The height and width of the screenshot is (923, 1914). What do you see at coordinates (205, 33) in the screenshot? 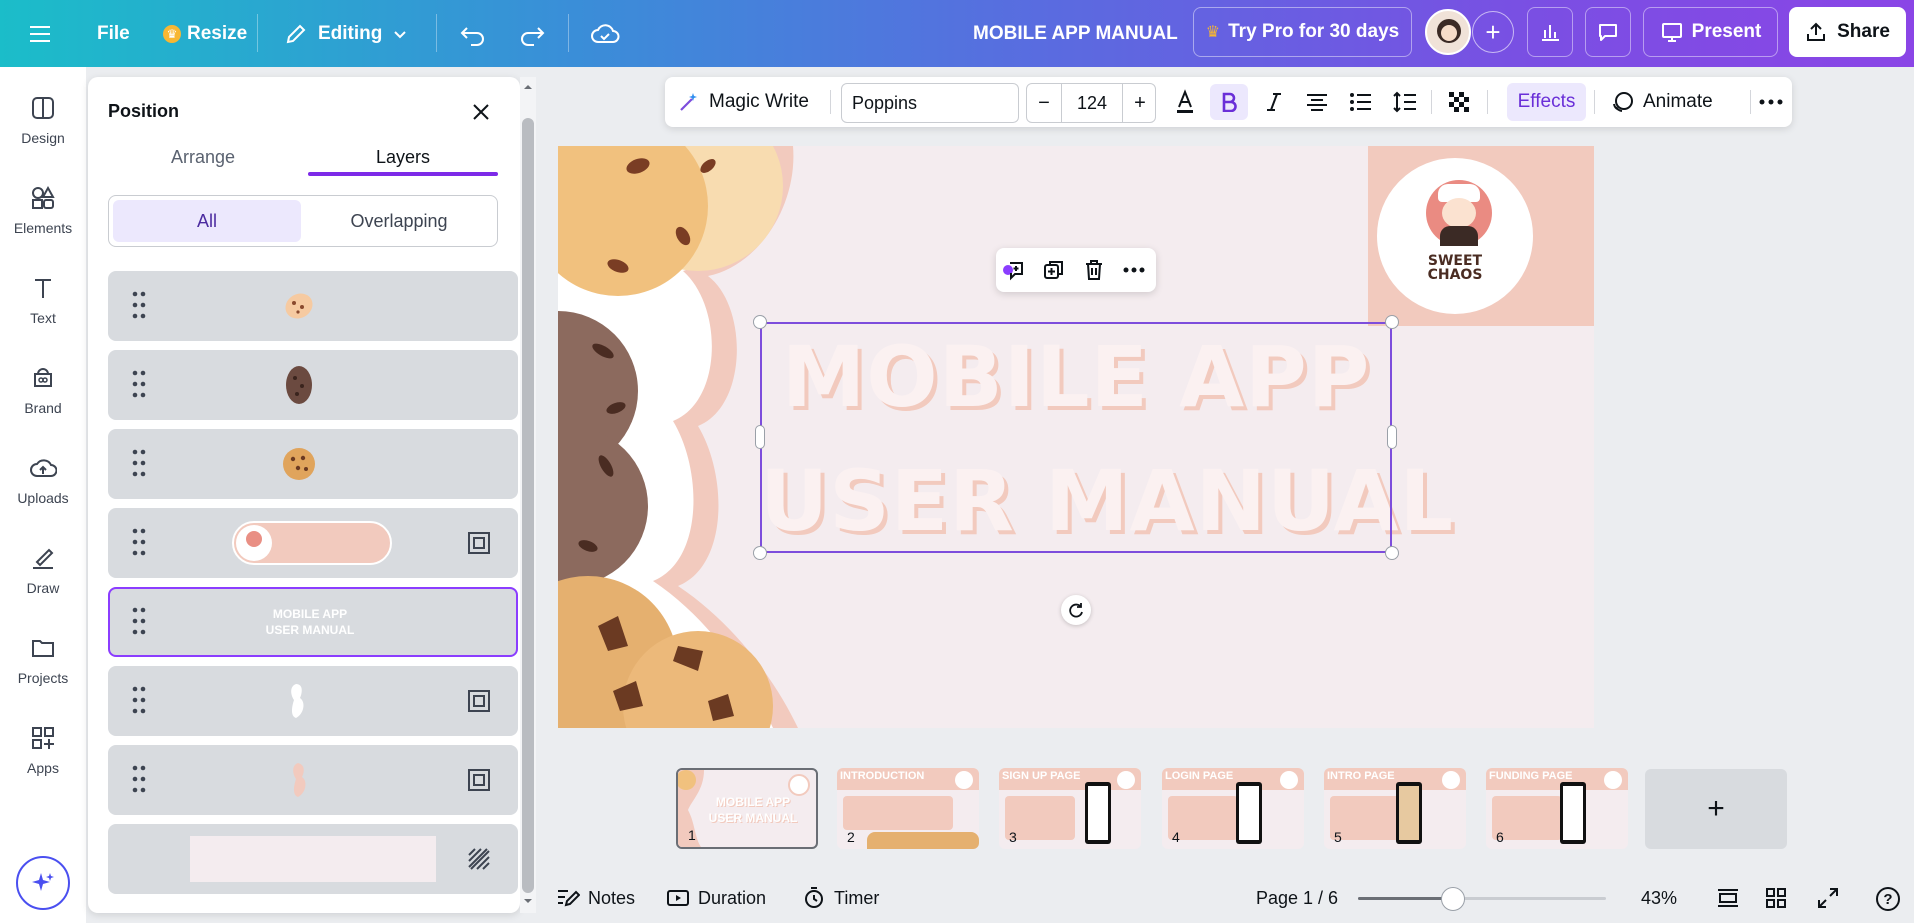
I see `resize-button: ♛ Resize` at bounding box center [205, 33].